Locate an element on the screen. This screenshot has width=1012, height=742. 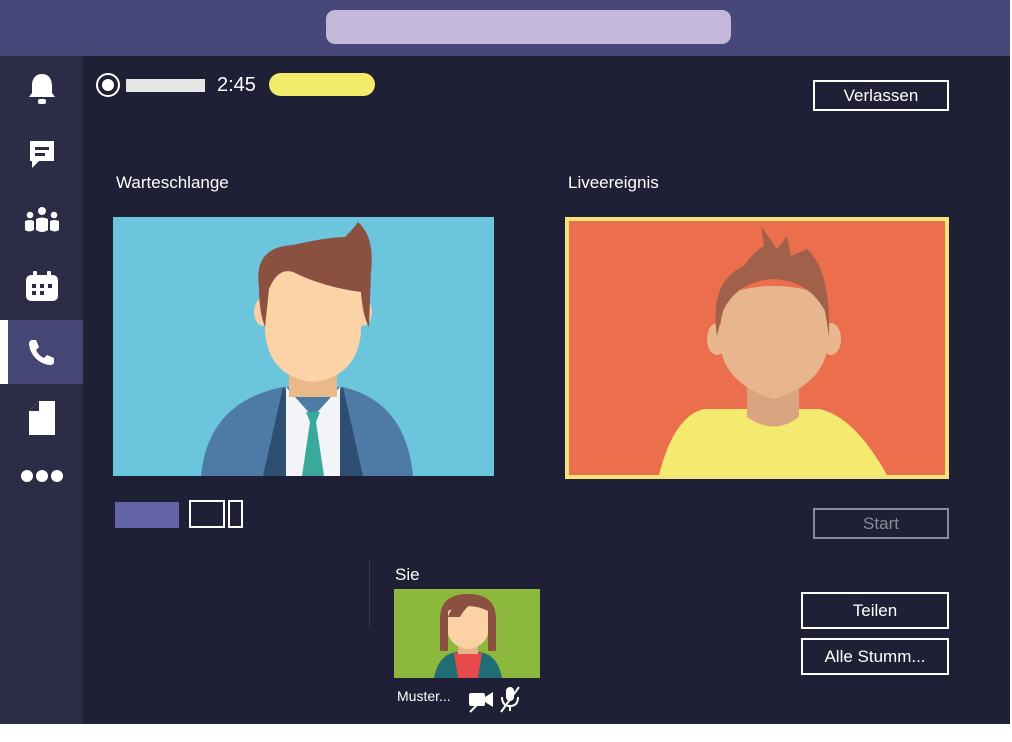
queue-video-tile is located at coordinates (303, 346).